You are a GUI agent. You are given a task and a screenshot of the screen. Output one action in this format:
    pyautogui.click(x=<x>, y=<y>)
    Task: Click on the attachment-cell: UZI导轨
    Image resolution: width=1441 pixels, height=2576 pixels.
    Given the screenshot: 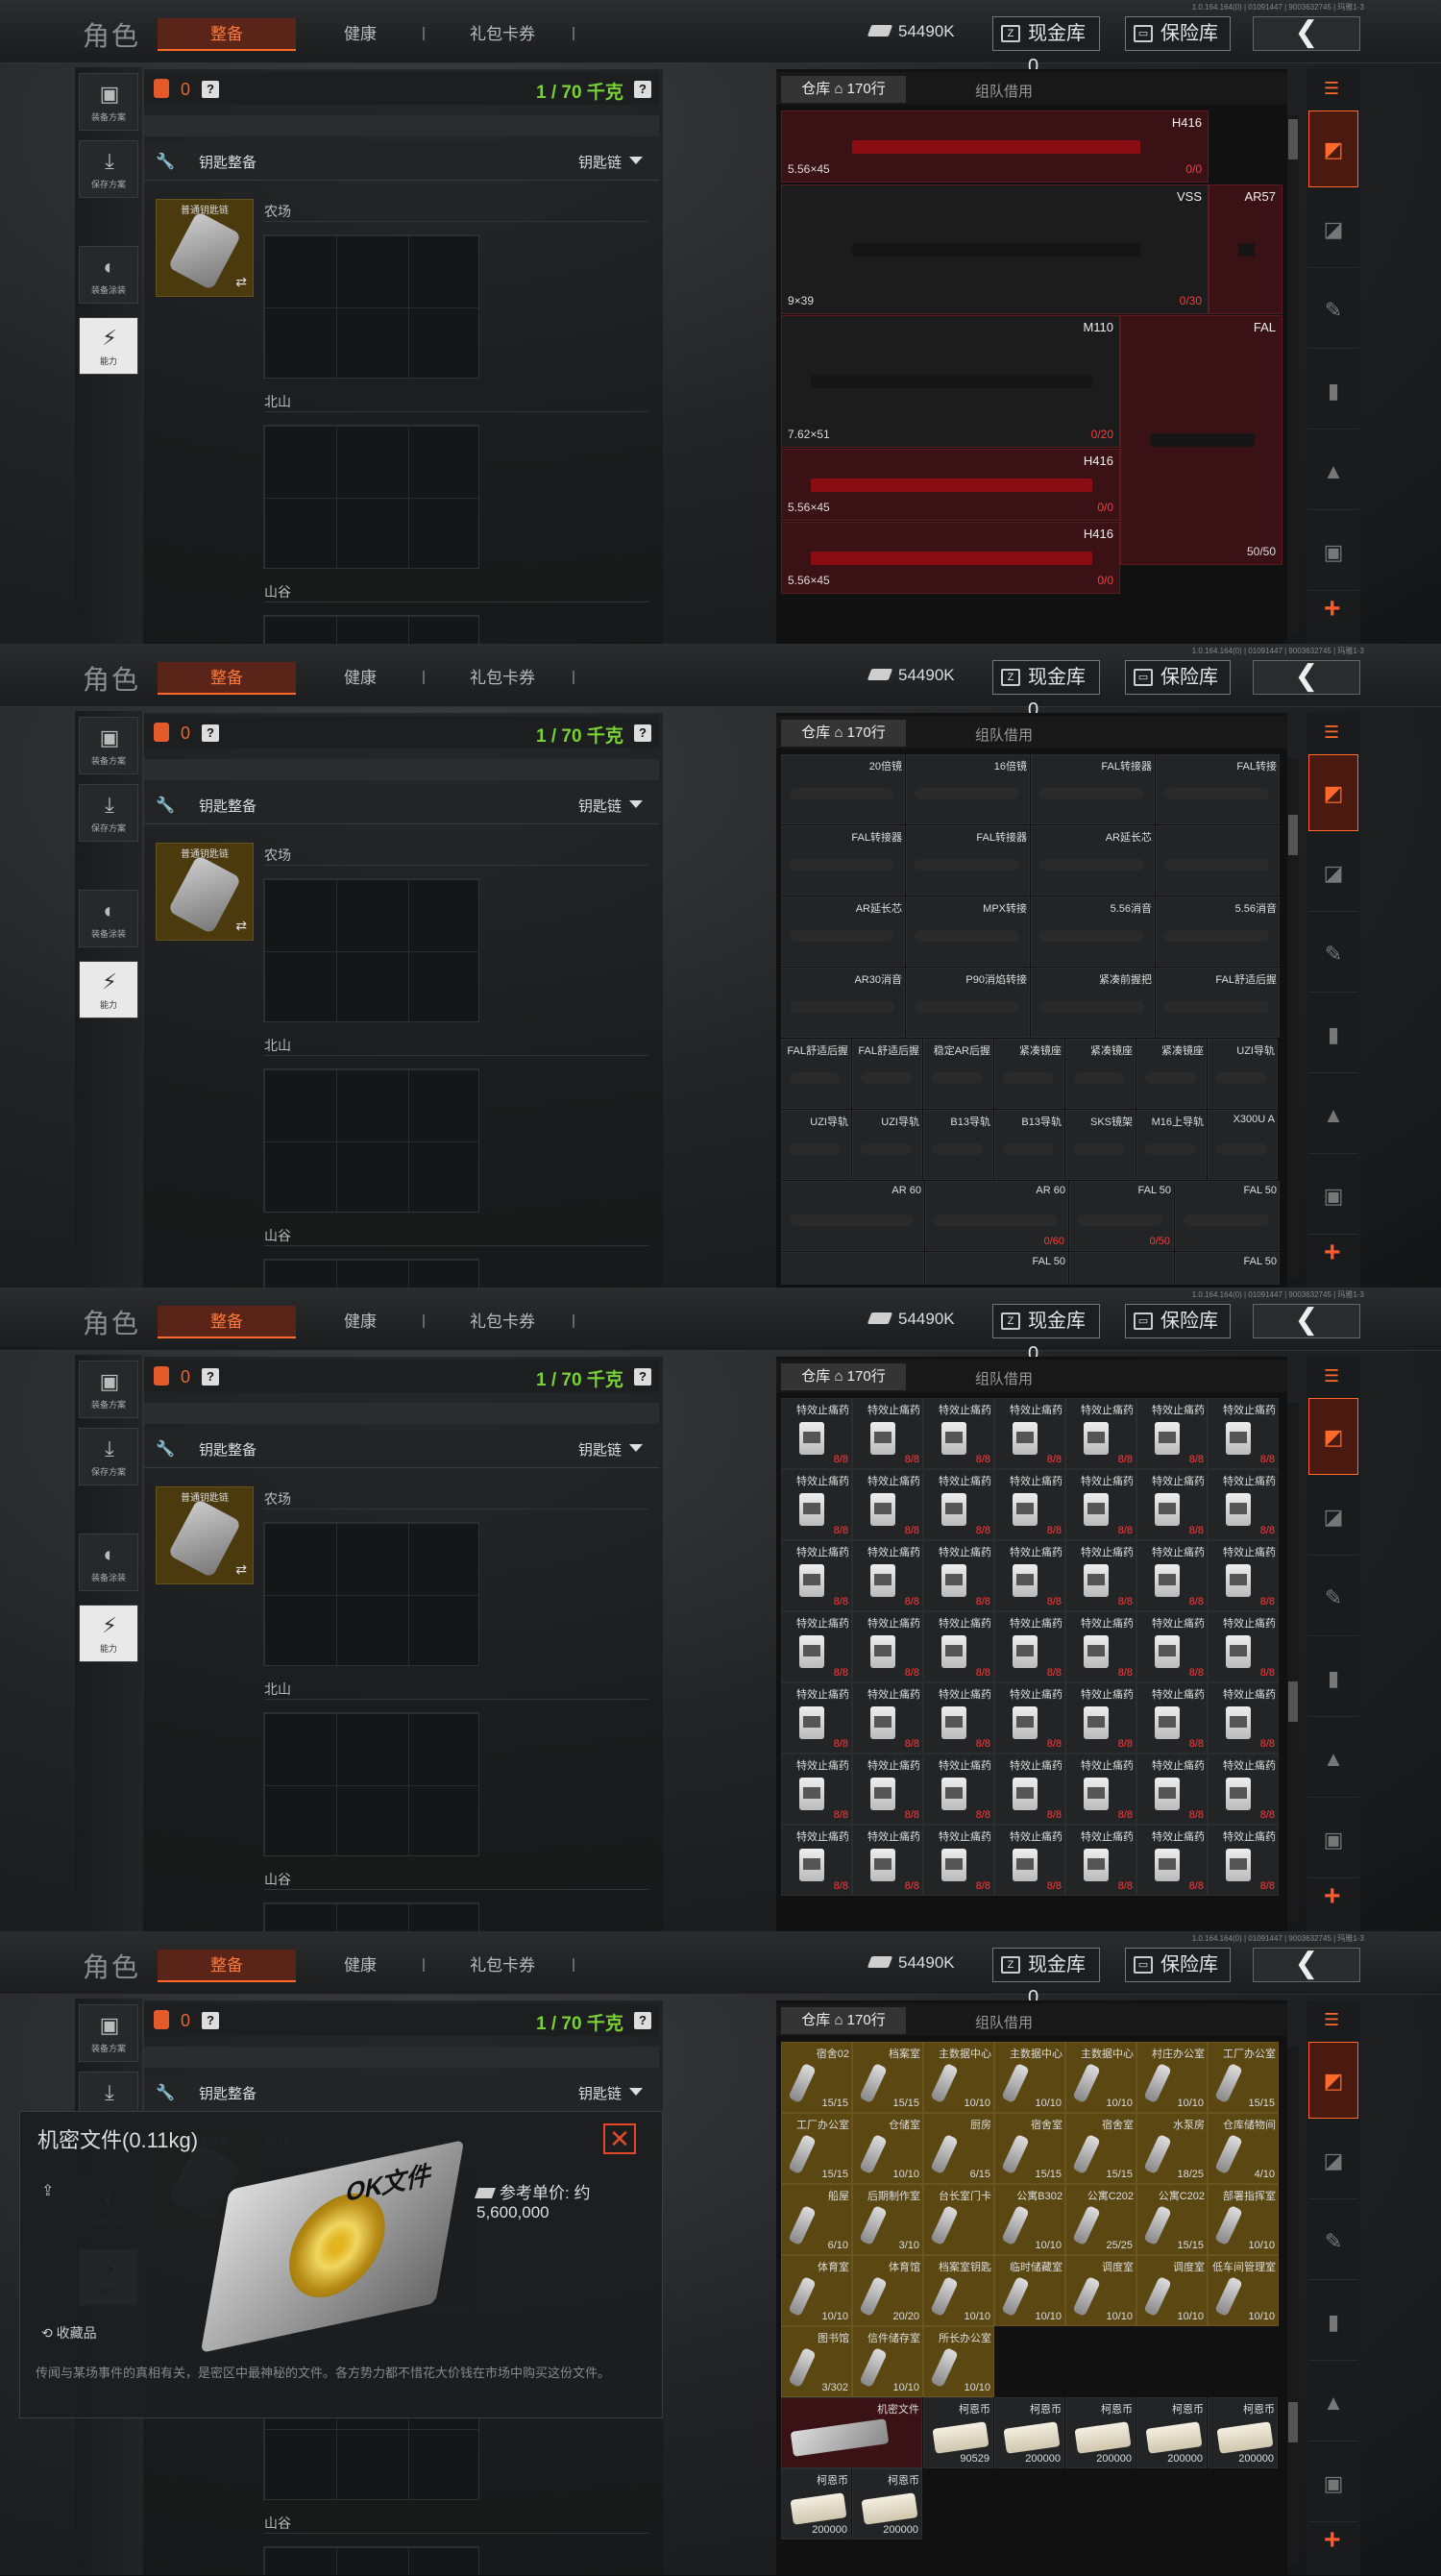 What is the action you would take?
    pyautogui.click(x=1243, y=1074)
    